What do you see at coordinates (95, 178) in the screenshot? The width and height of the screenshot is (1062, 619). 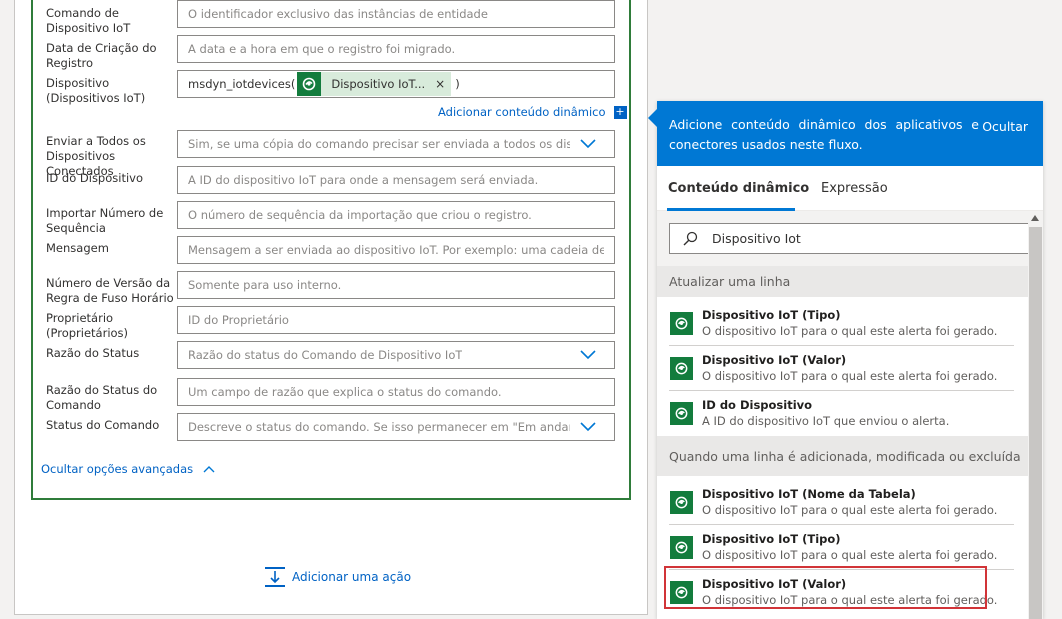 I see `field-label-id-dispositivo: ID do Dispositivo` at bounding box center [95, 178].